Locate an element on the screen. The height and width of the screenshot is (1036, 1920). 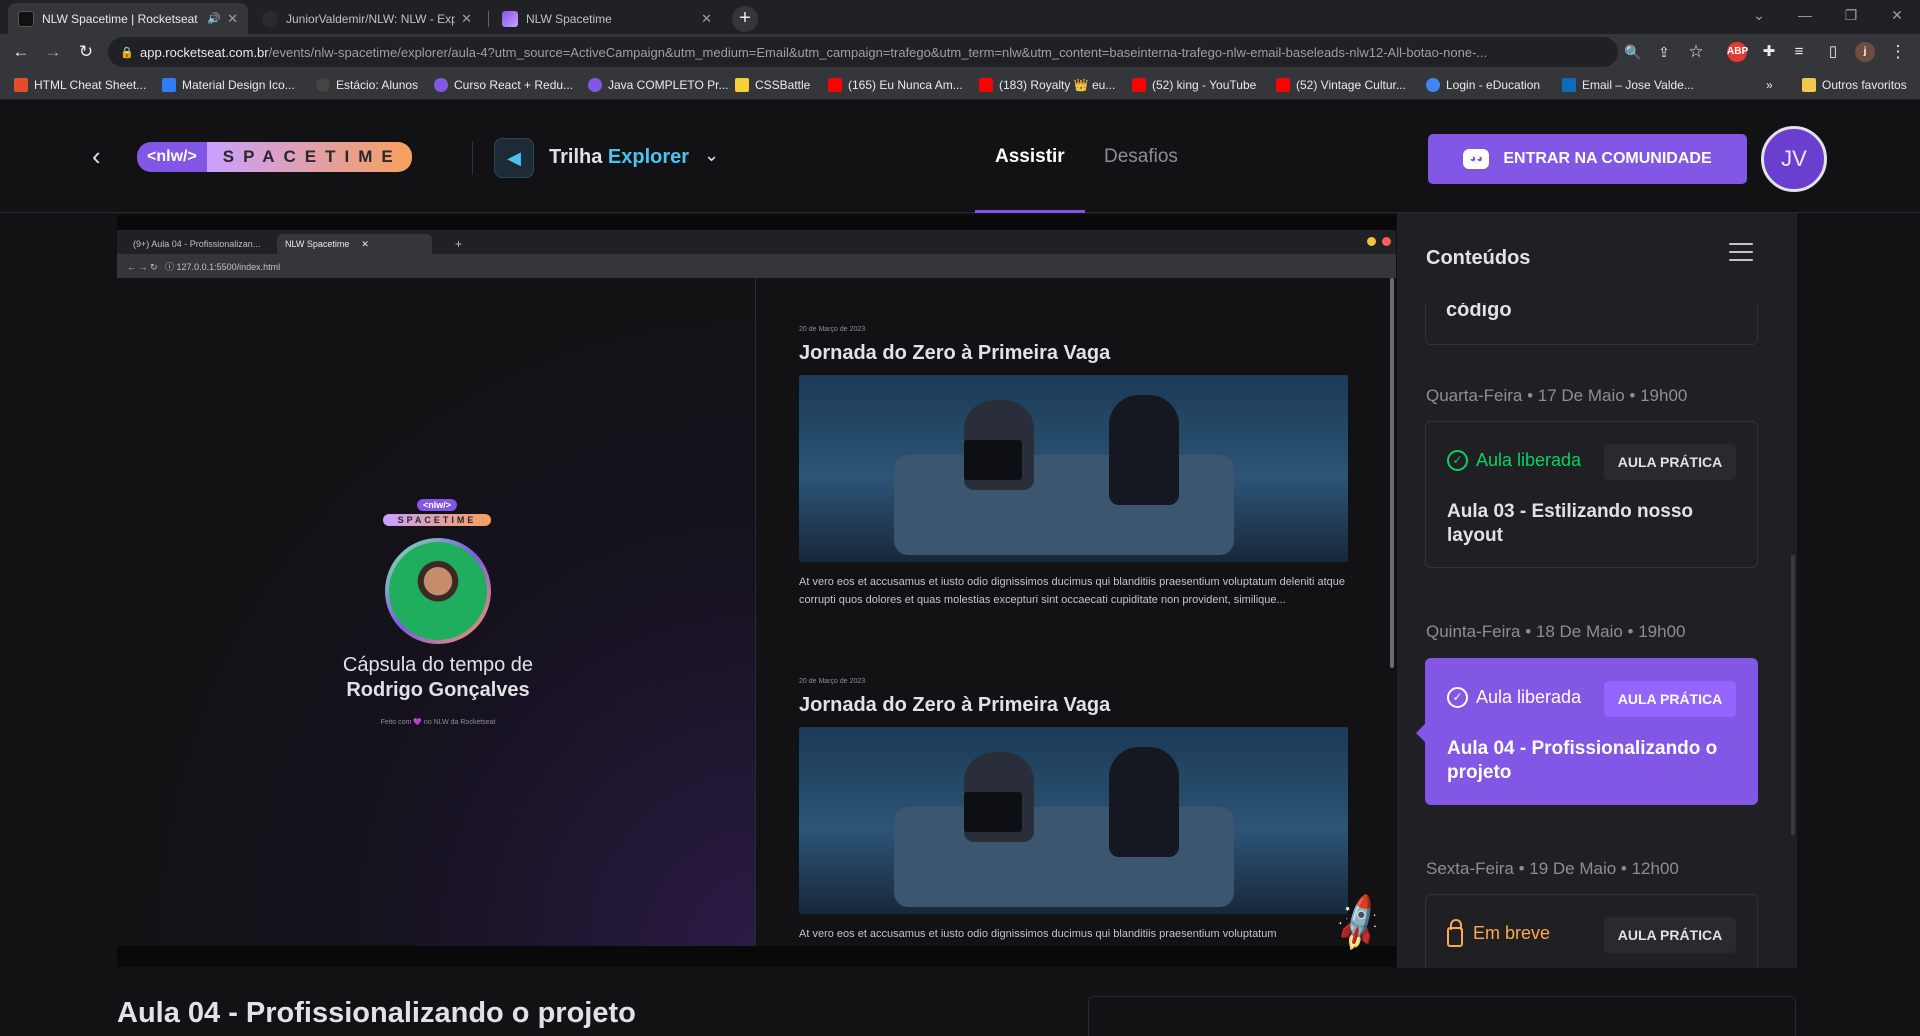
bookmark-label: Outros favoritos is located at coordinates (1864, 85).